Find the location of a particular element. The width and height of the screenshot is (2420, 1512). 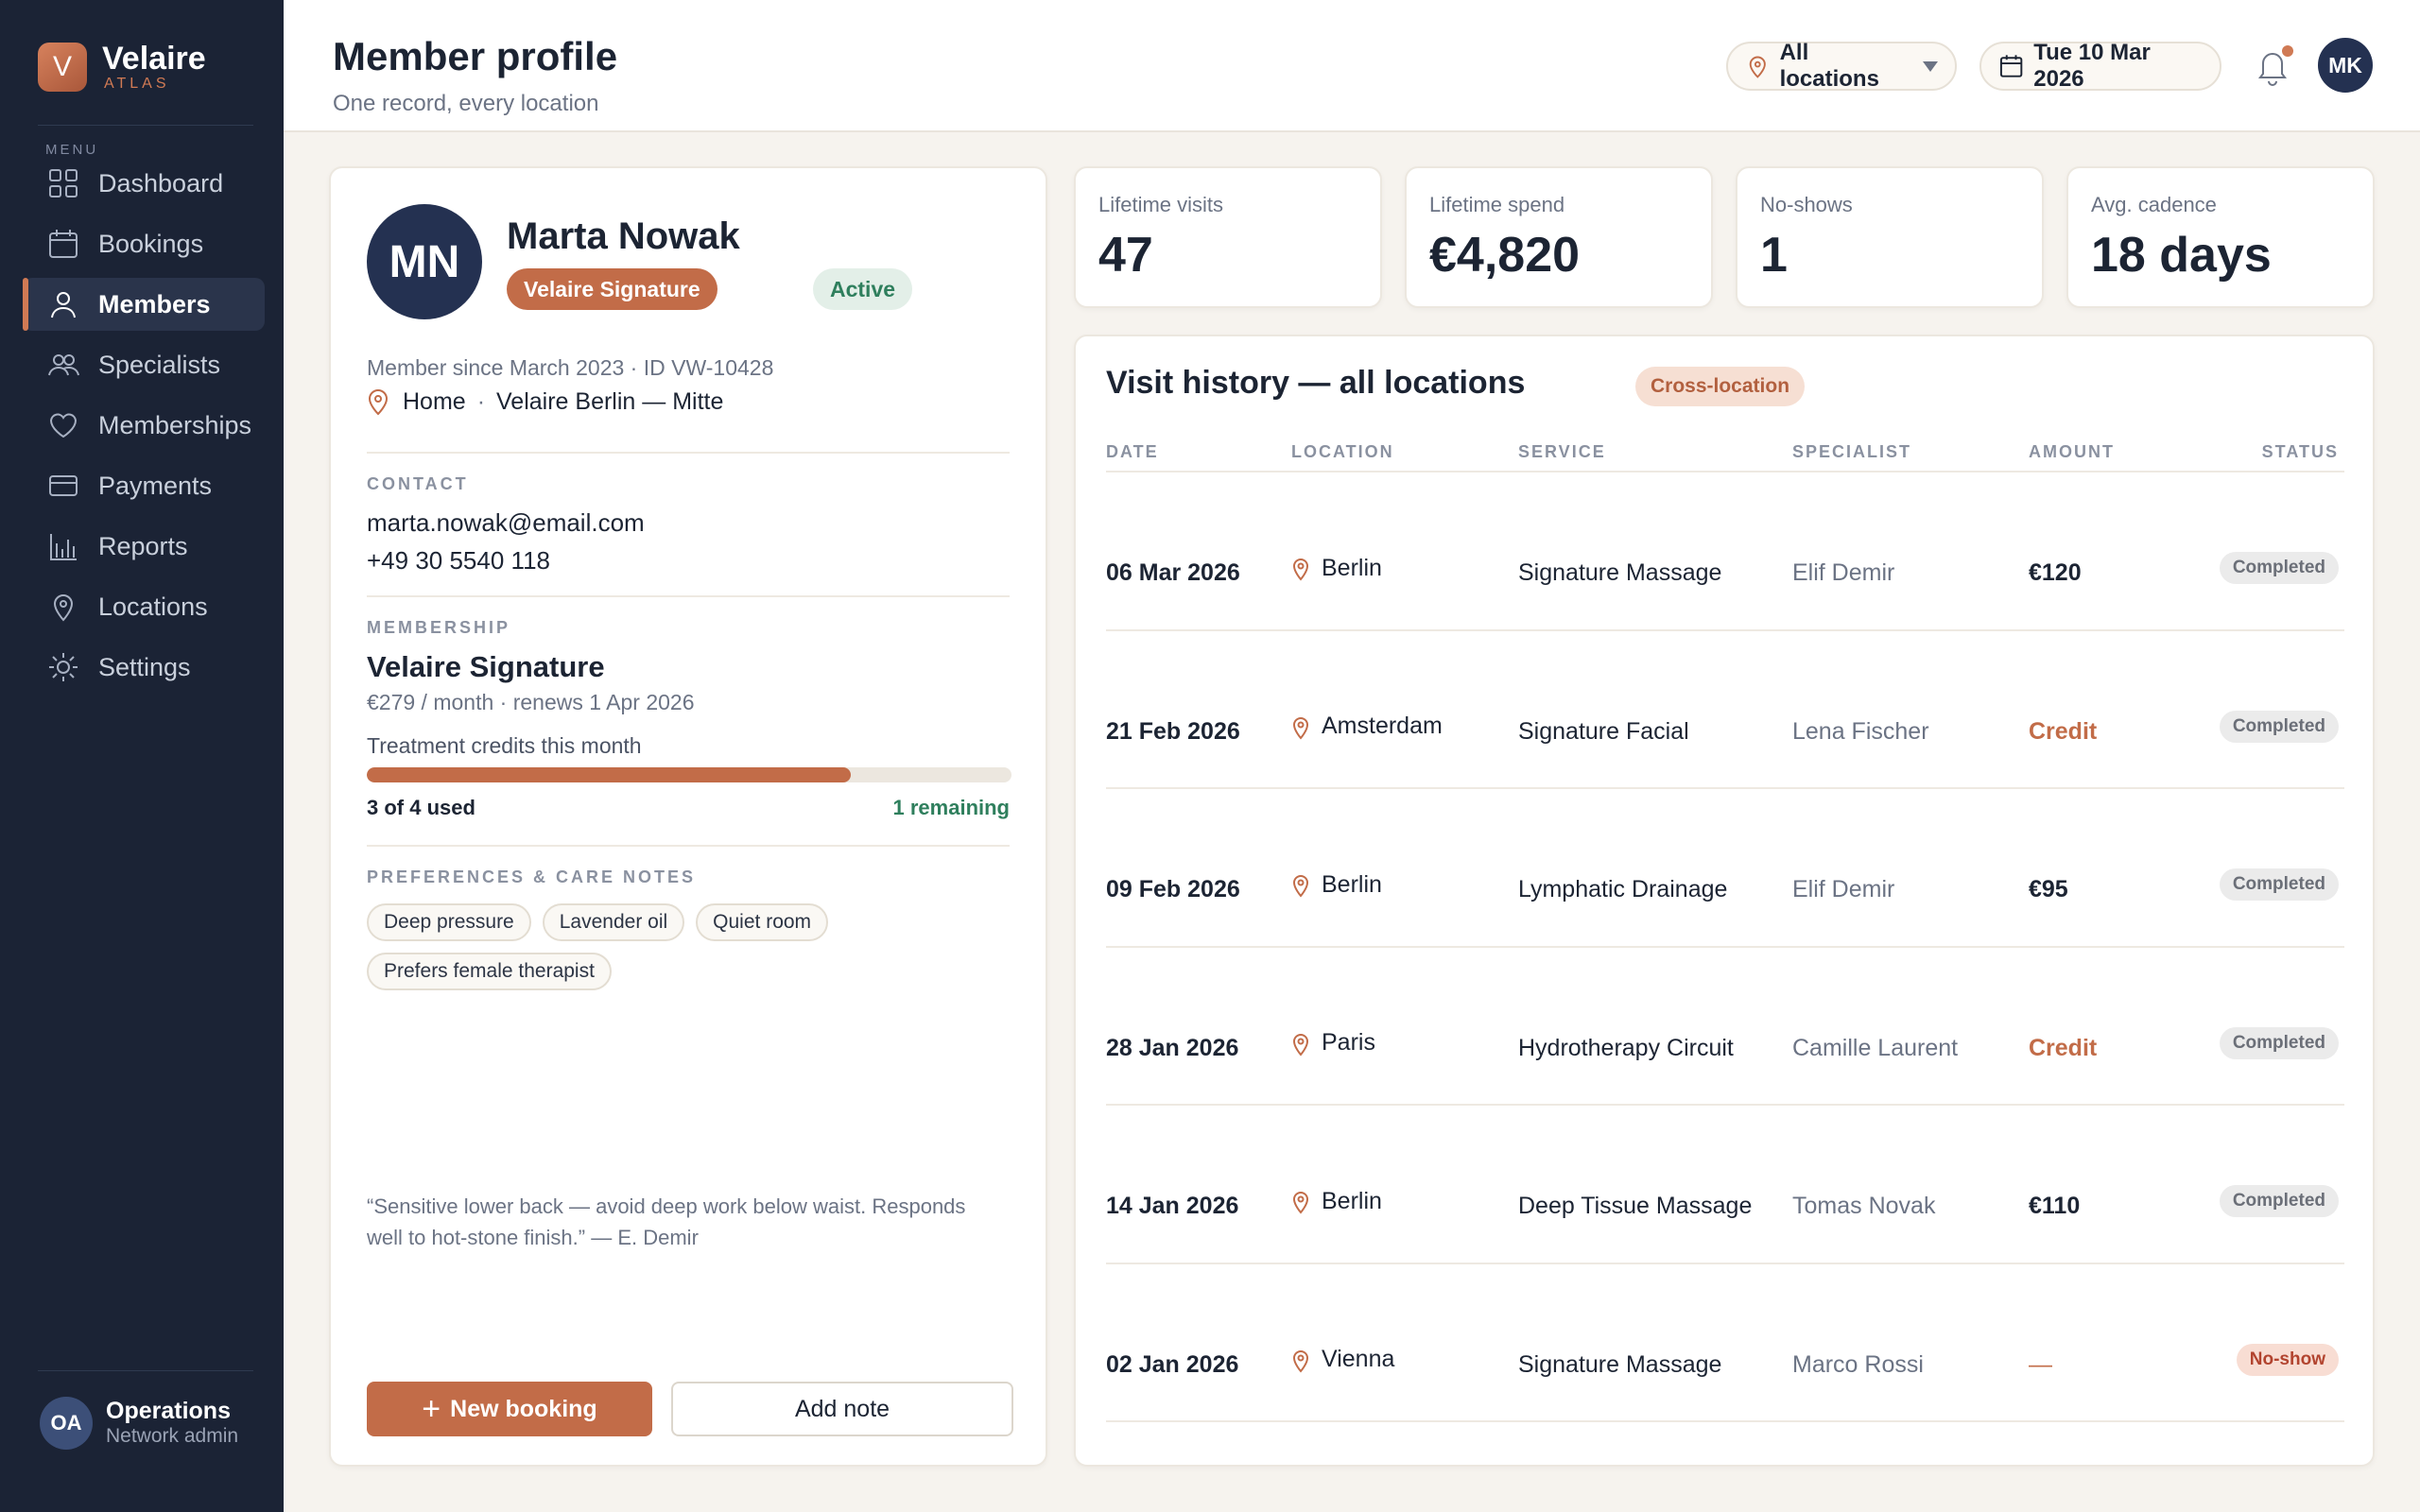

stat-label: Lifetime visits is located at coordinates (1161, 204).